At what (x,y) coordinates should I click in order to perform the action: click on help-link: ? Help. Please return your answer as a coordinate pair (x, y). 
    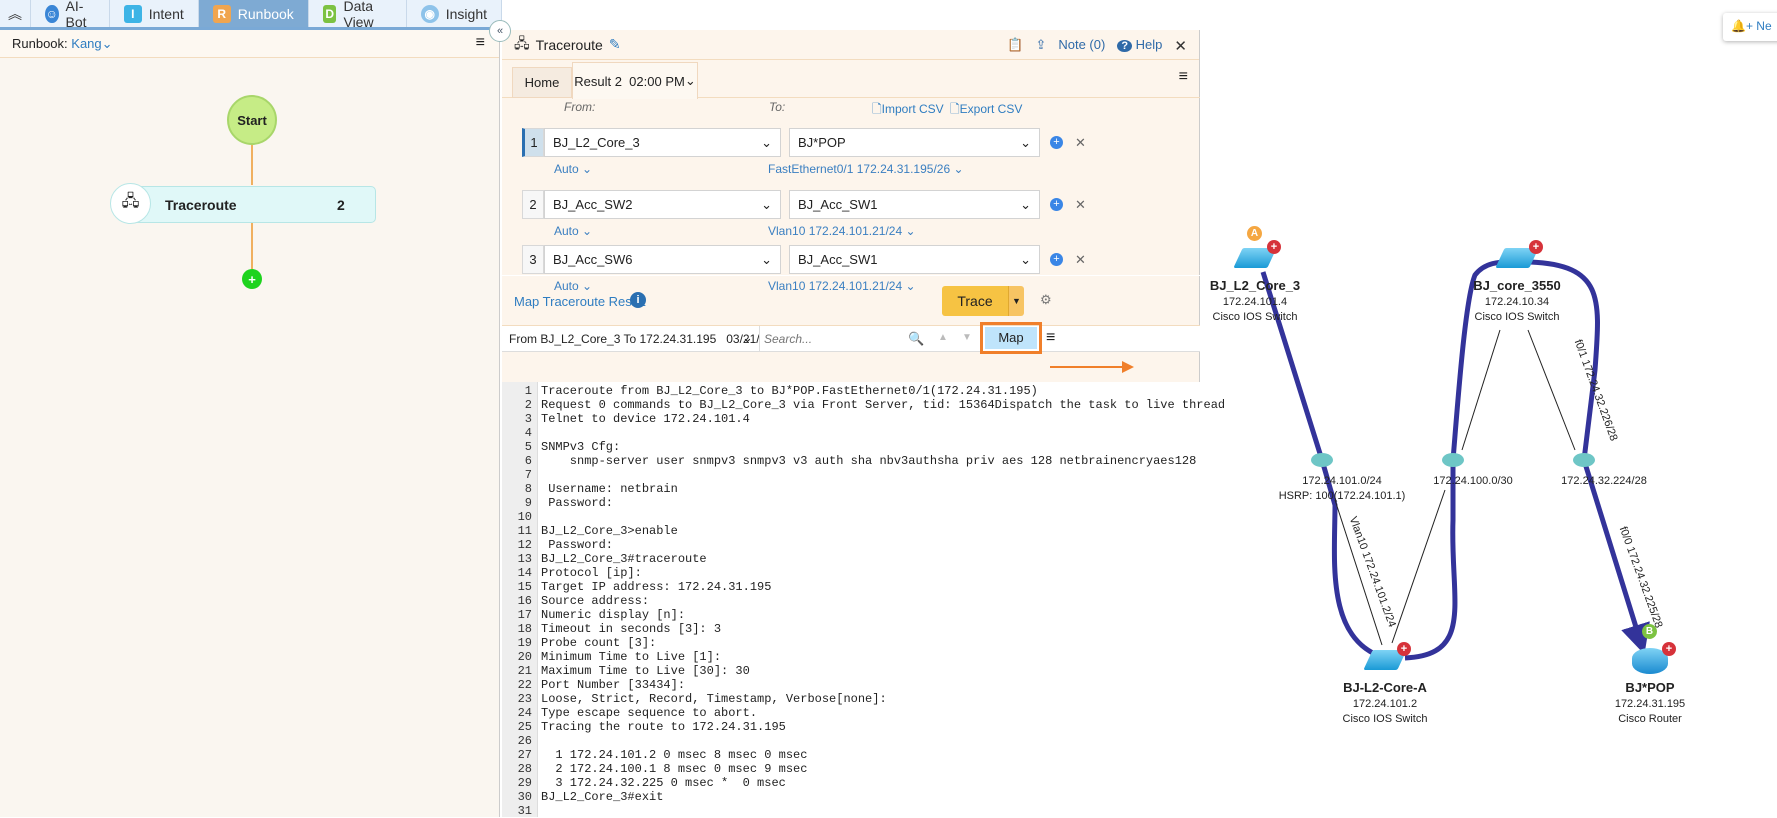
    Looking at the image, I should click on (1139, 46).